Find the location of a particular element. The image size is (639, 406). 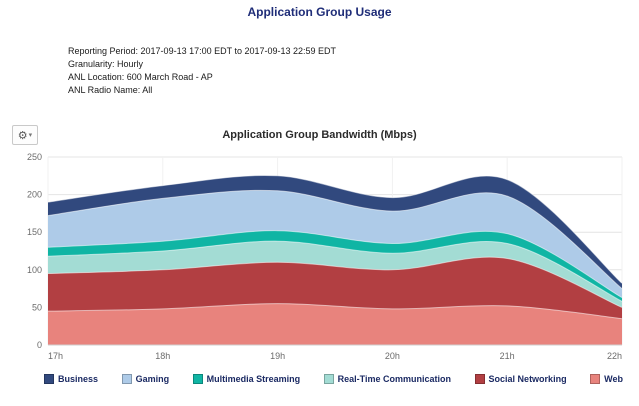

chart-header: ⚙ ▾ Application Group Bandwidth (Mbps) is located at coordinates (319, 135).